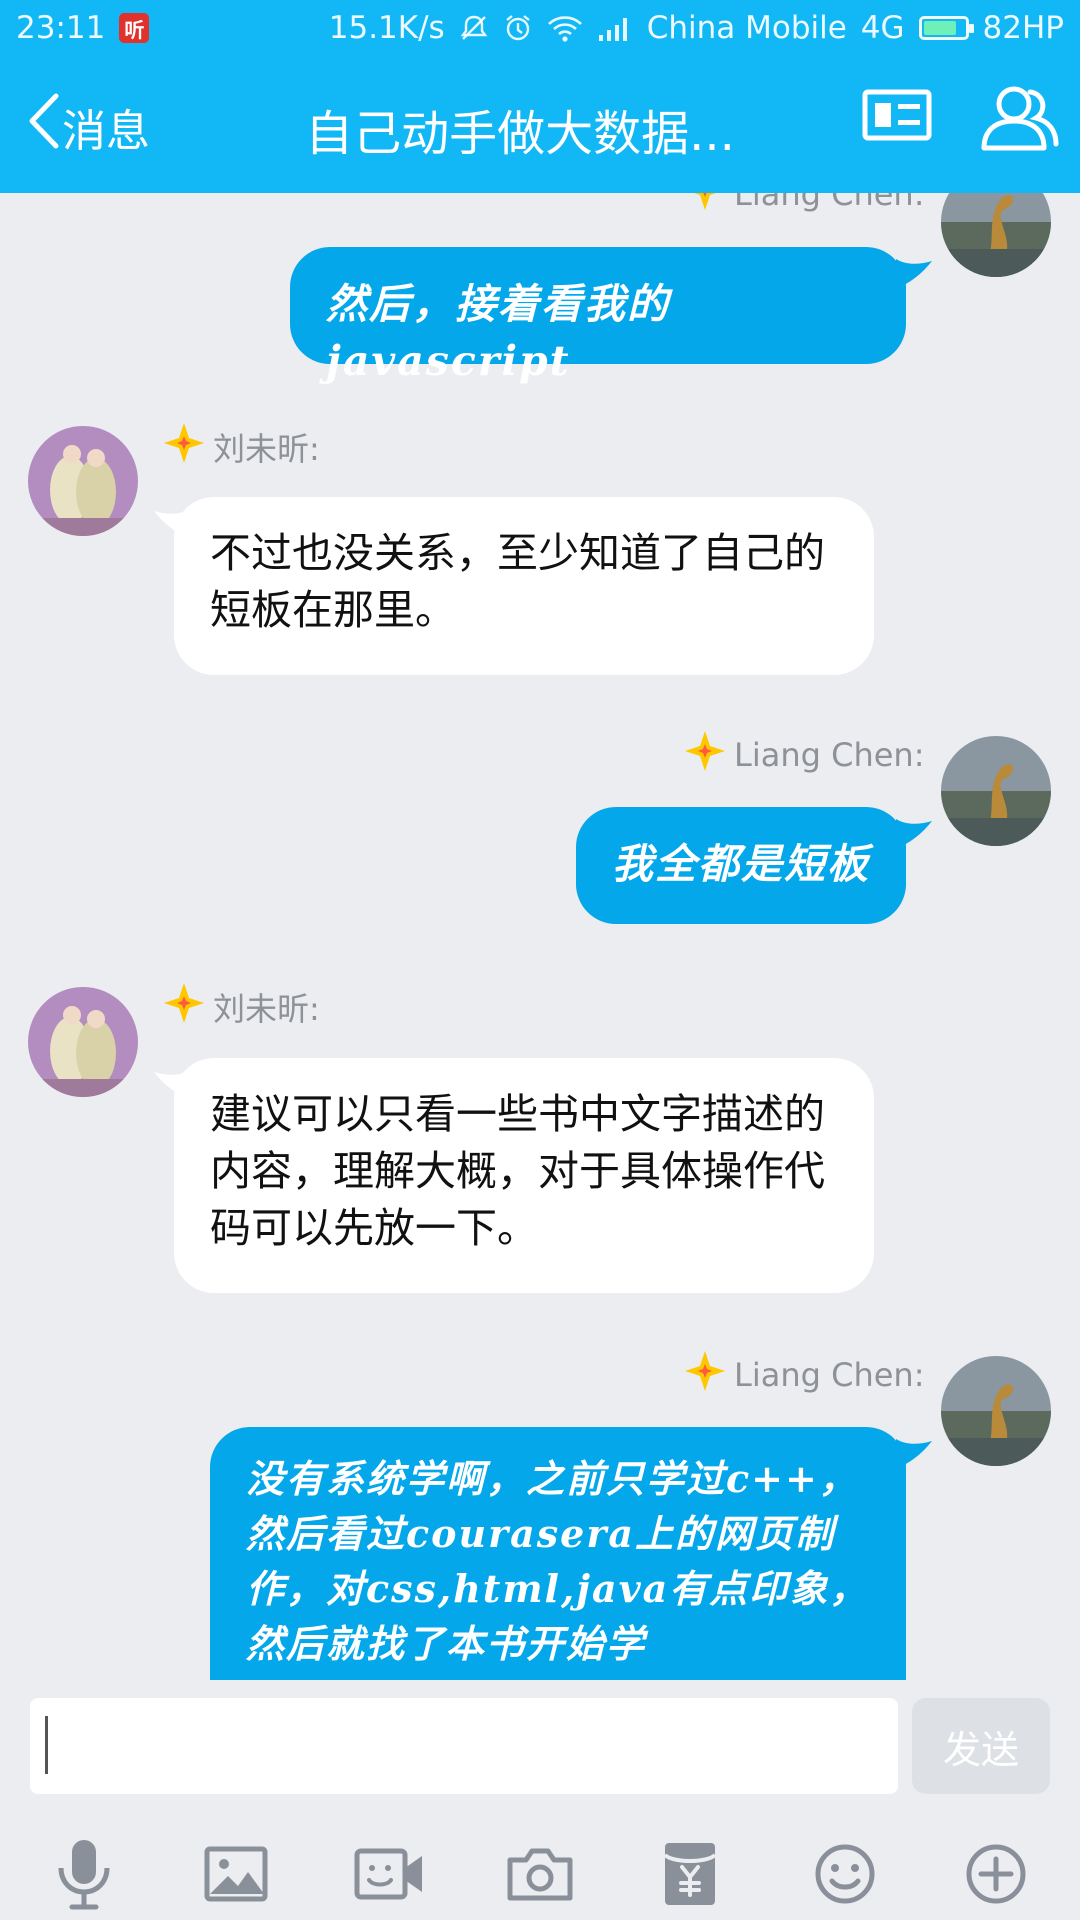  I want to click on plus-icon, so click(996, 1876).